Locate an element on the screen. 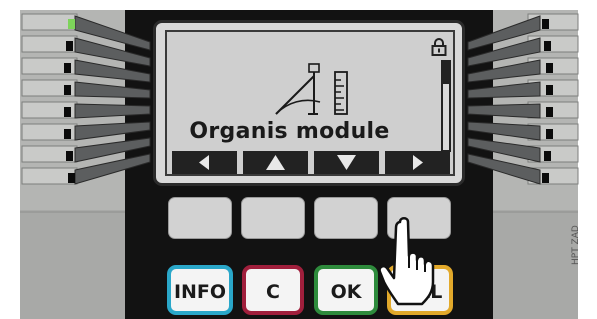  scrollbar is located at coordinates (446, 106).